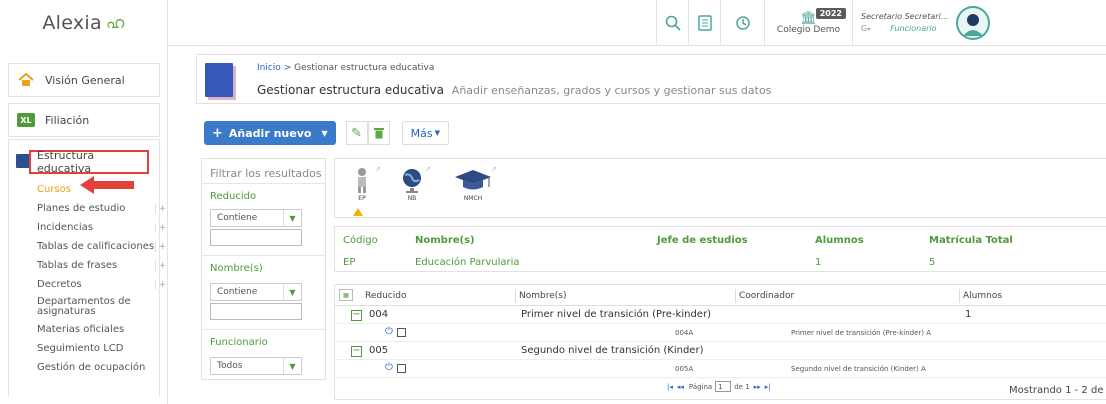 The image size is (1106, 404). I want to click on sidebar-item-decretos: Decretos +, so click(102, 284).